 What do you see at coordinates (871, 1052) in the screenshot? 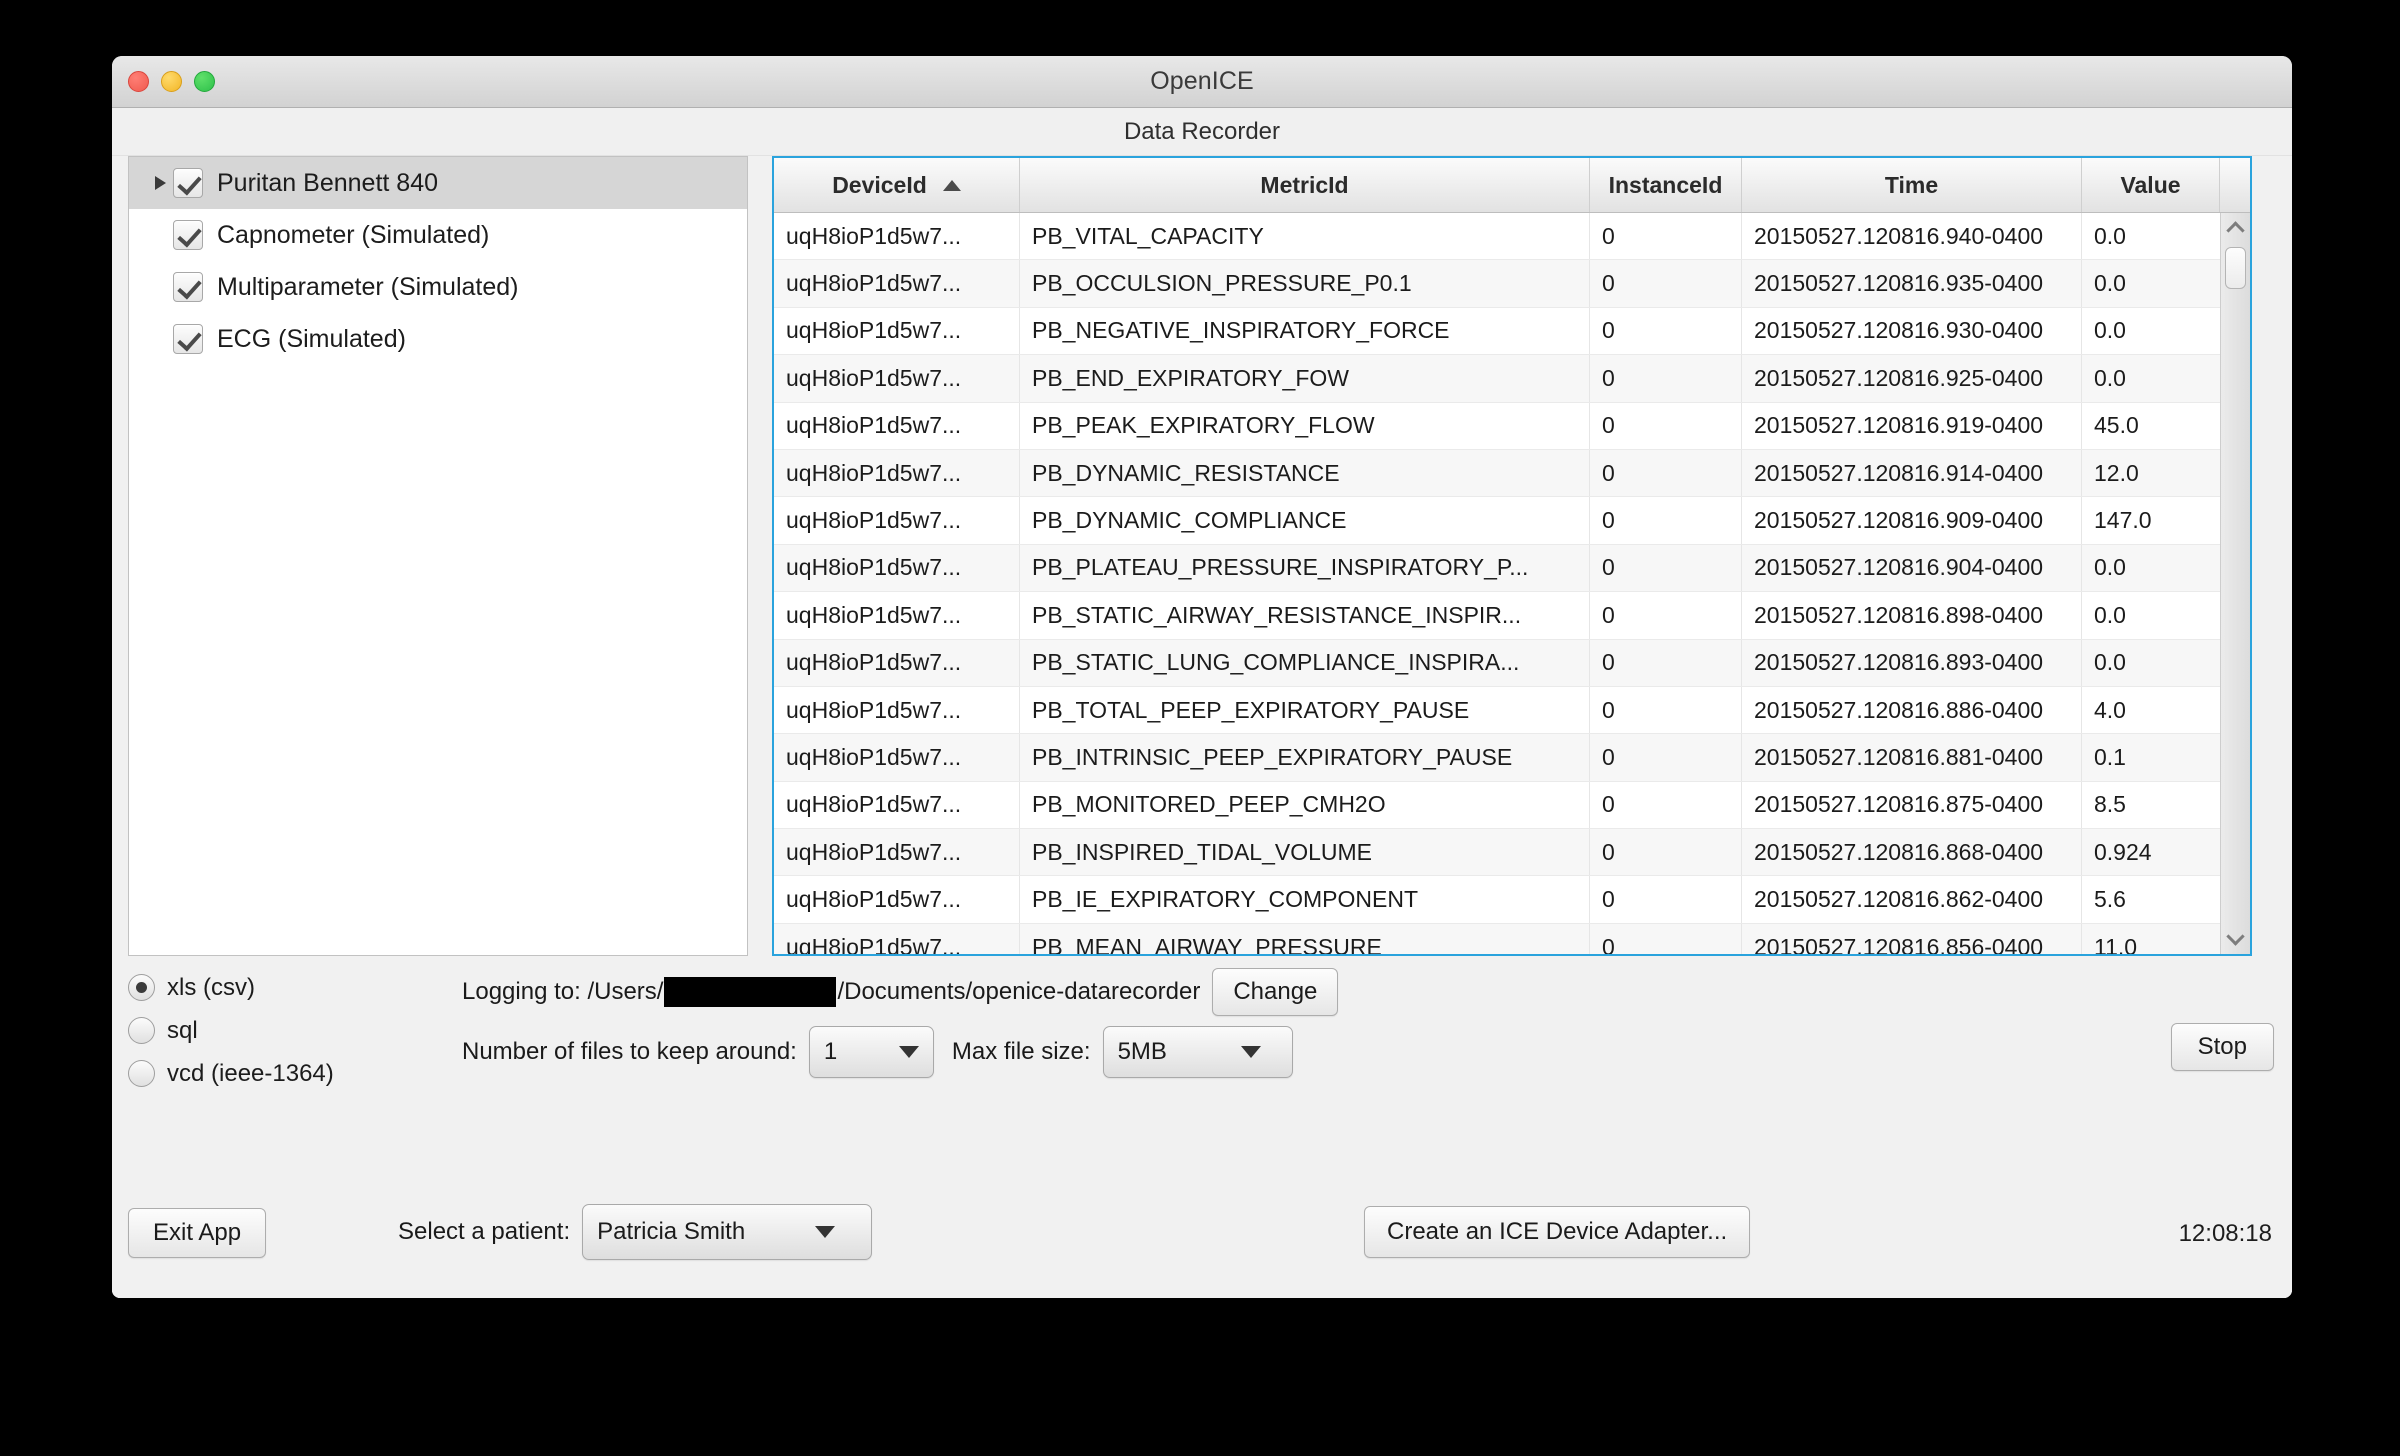
I see `files-to-keep-select: 1` at bounding box center [871, 1052].